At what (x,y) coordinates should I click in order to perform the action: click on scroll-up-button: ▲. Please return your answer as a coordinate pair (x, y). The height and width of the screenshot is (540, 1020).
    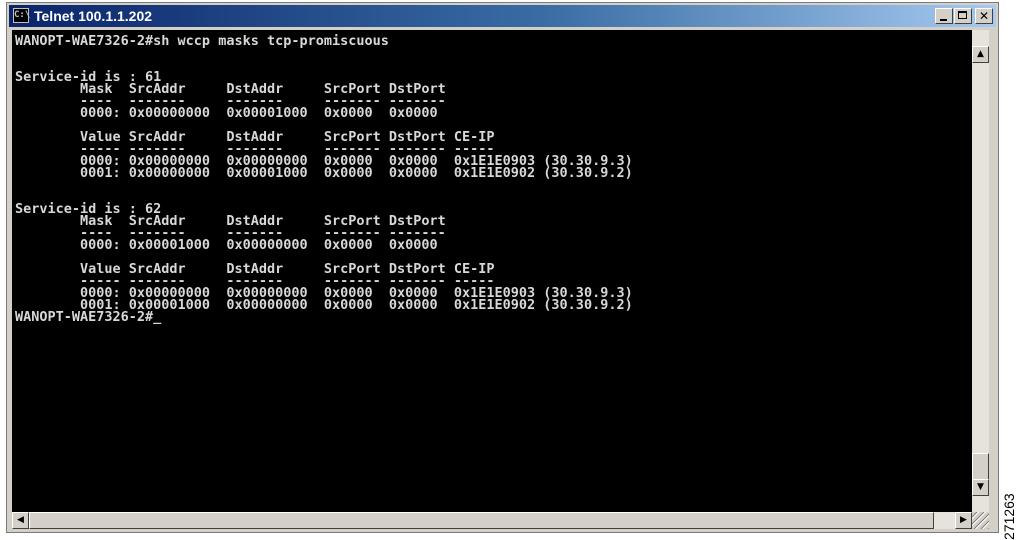
    Looking at the image, I should click on (980, 54).